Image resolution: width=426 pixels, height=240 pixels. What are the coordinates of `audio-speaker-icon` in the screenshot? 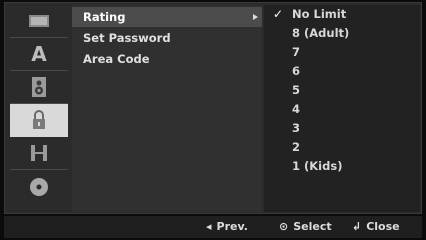 It's located at (39, 87).